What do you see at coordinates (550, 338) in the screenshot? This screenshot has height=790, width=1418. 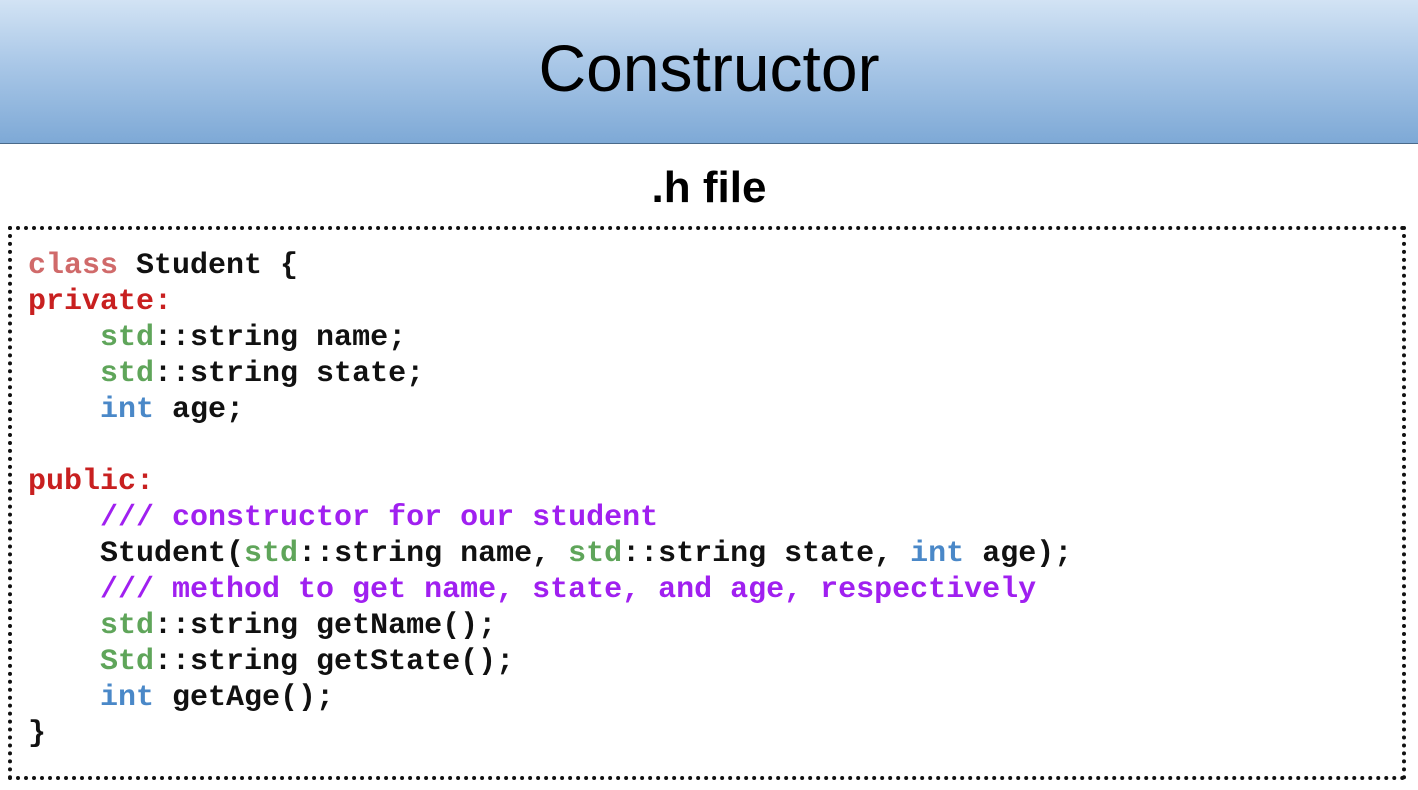 I see `code-line: std::string name;` at bounding box center [550, 338].